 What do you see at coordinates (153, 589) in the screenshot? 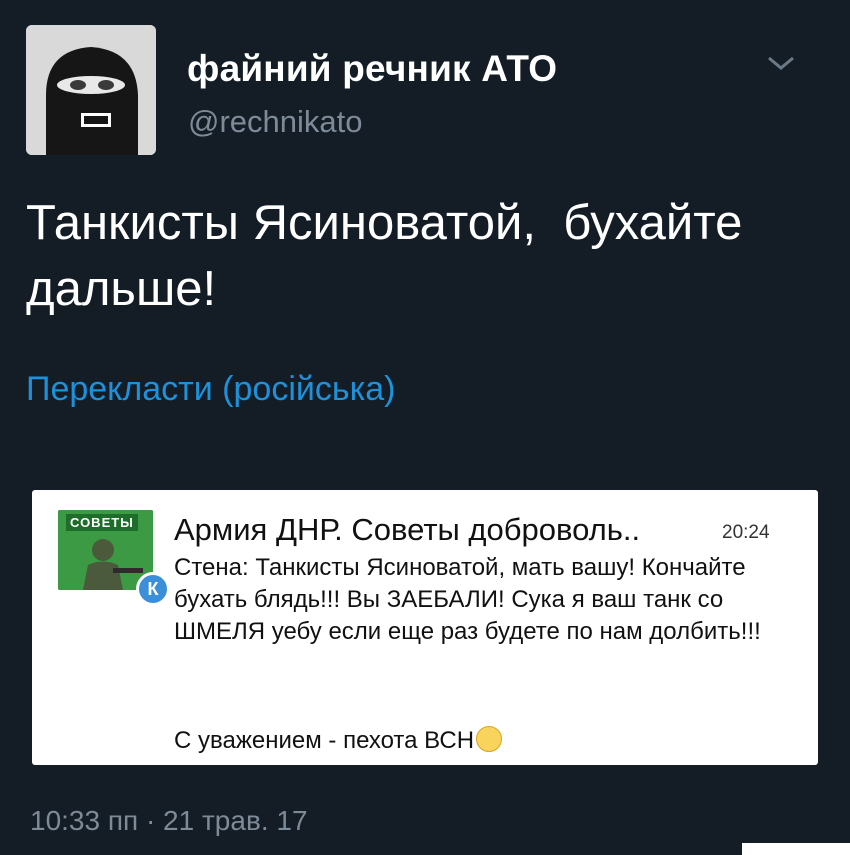
I see `vk-badge-icon: К` at bounding box center [153, 589].